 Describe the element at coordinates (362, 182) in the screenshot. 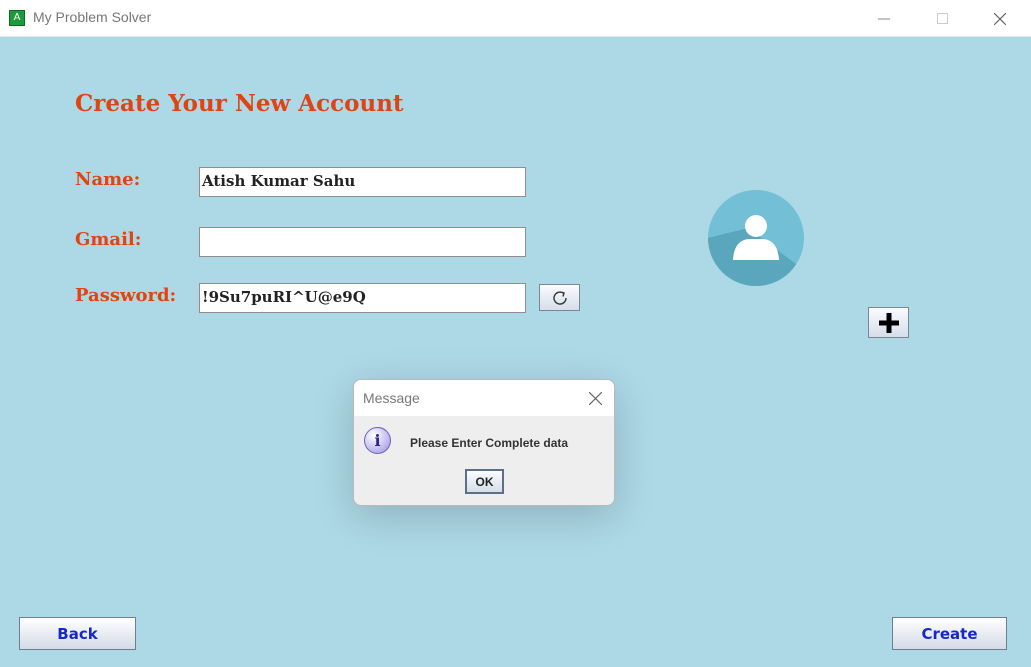

I see `name-field: Atish Kumar Sahu` at that location.